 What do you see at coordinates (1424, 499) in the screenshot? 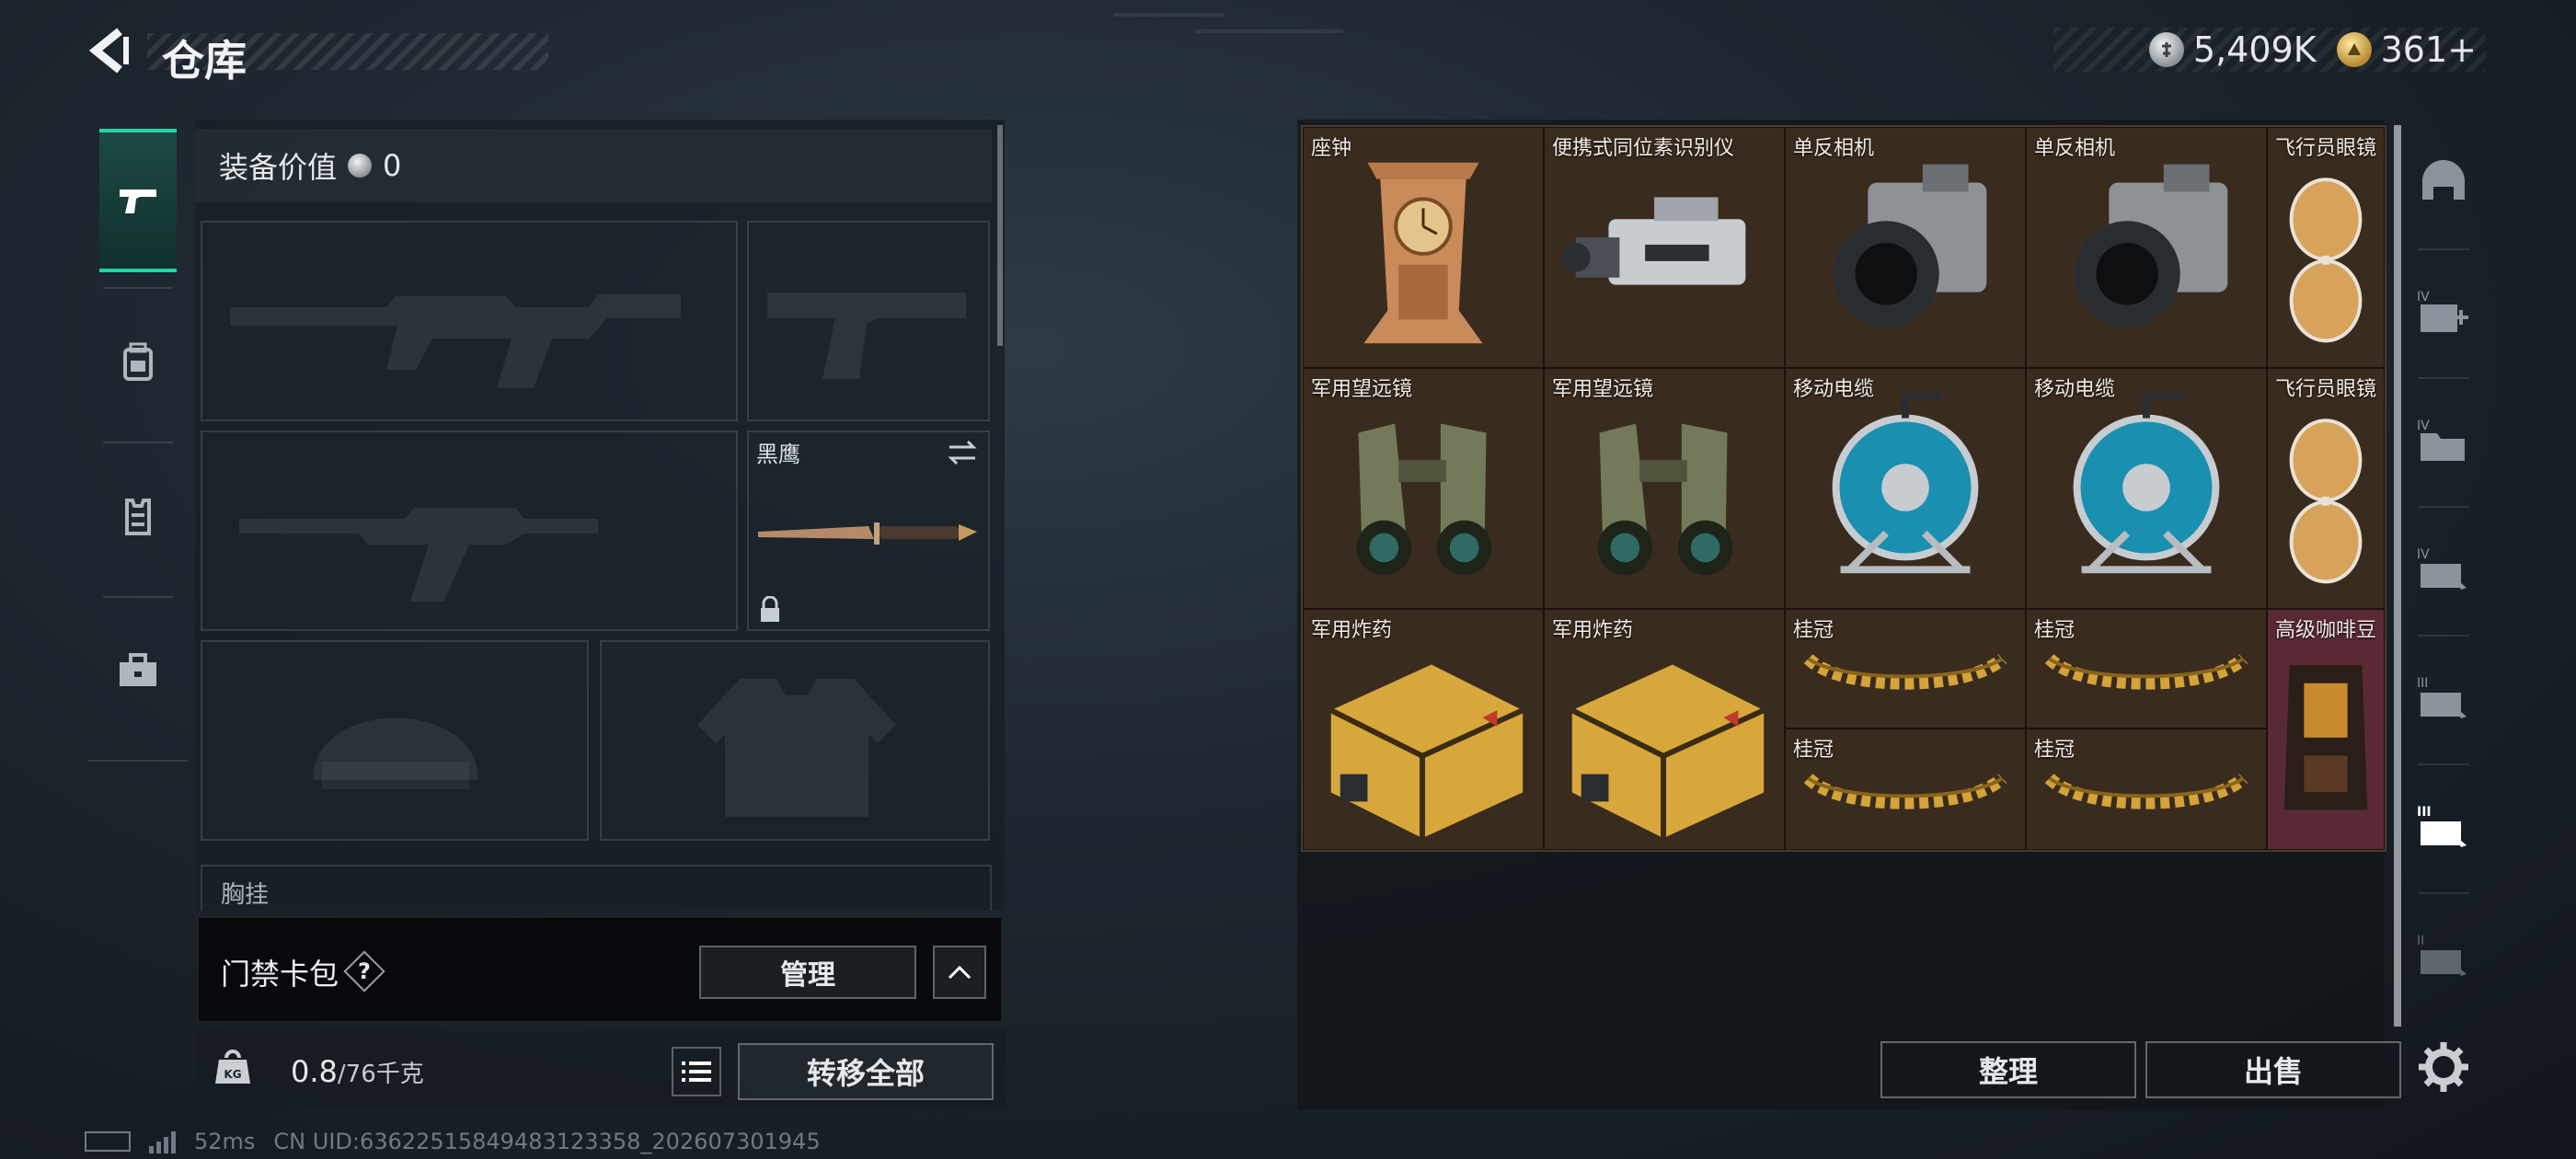
I see `binoculars-icon` at bounding box center [1424, 499].